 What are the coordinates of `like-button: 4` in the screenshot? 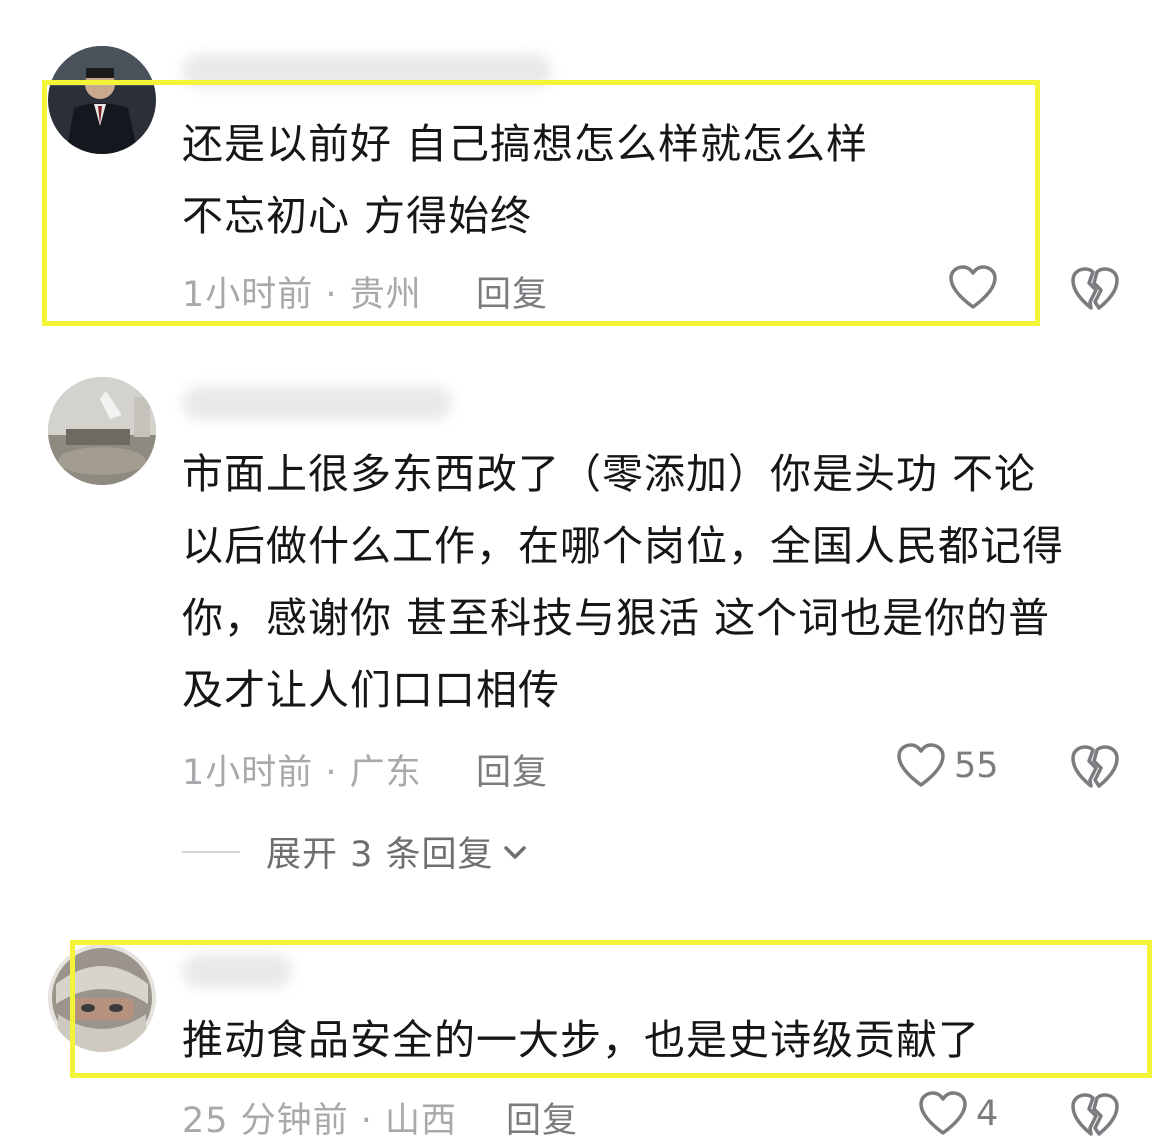 It's located at (958, 1114).